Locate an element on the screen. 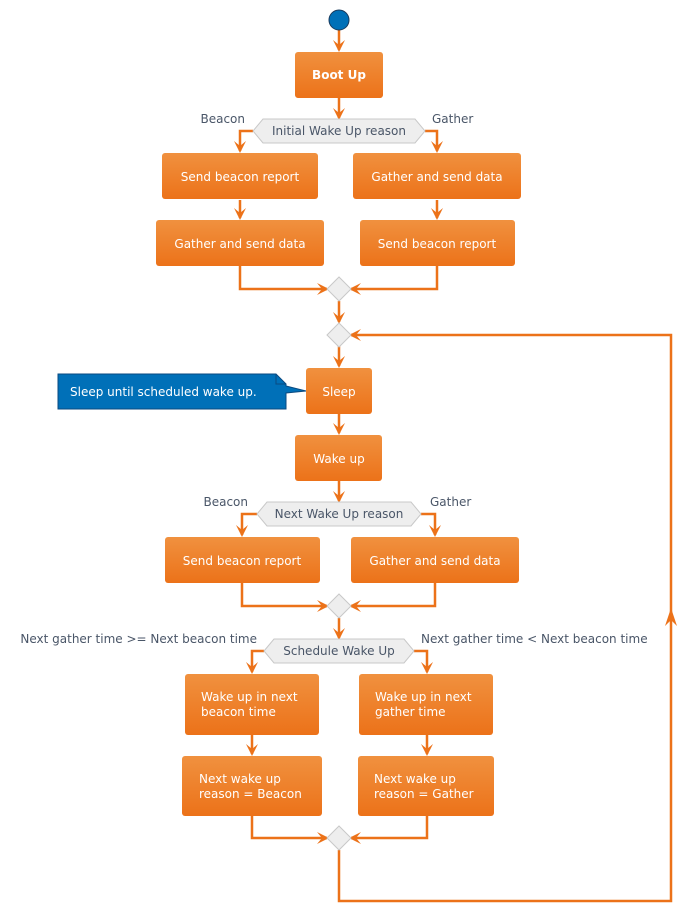 This screenshot has width=697, height=913. activity-sleep: Sleep is located at coordinates (339, 391).